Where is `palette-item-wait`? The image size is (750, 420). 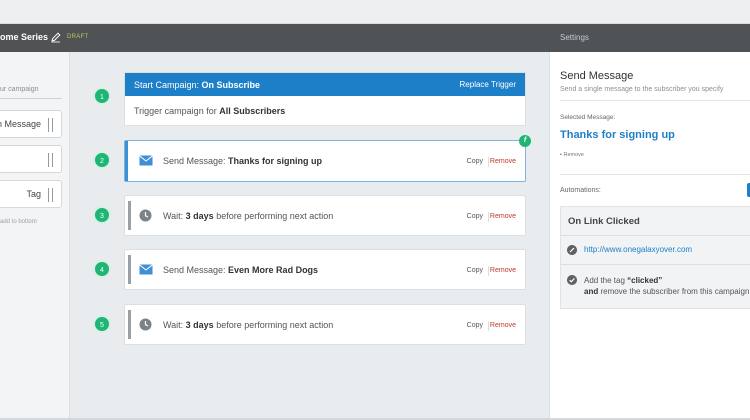 palette-item-wait is located at coordinates (31, 159).